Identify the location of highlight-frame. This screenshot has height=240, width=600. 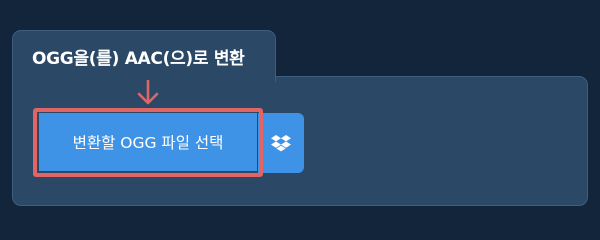
(148, 142).